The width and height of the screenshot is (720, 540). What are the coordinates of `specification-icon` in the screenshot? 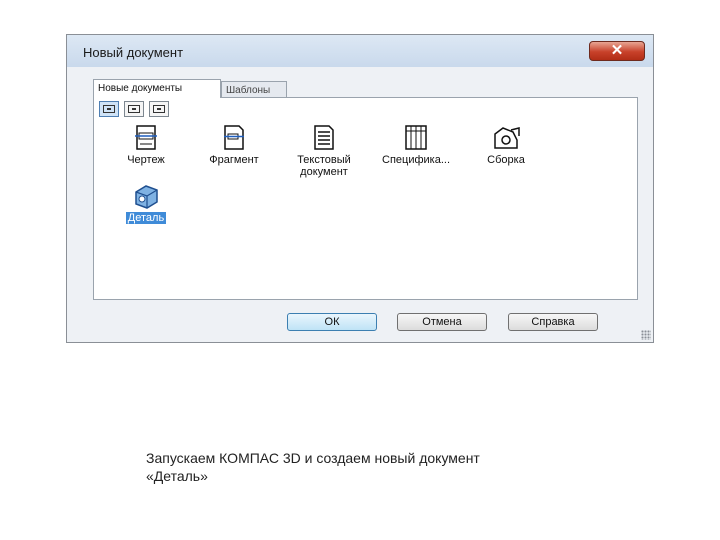 It's located at (416, 137).